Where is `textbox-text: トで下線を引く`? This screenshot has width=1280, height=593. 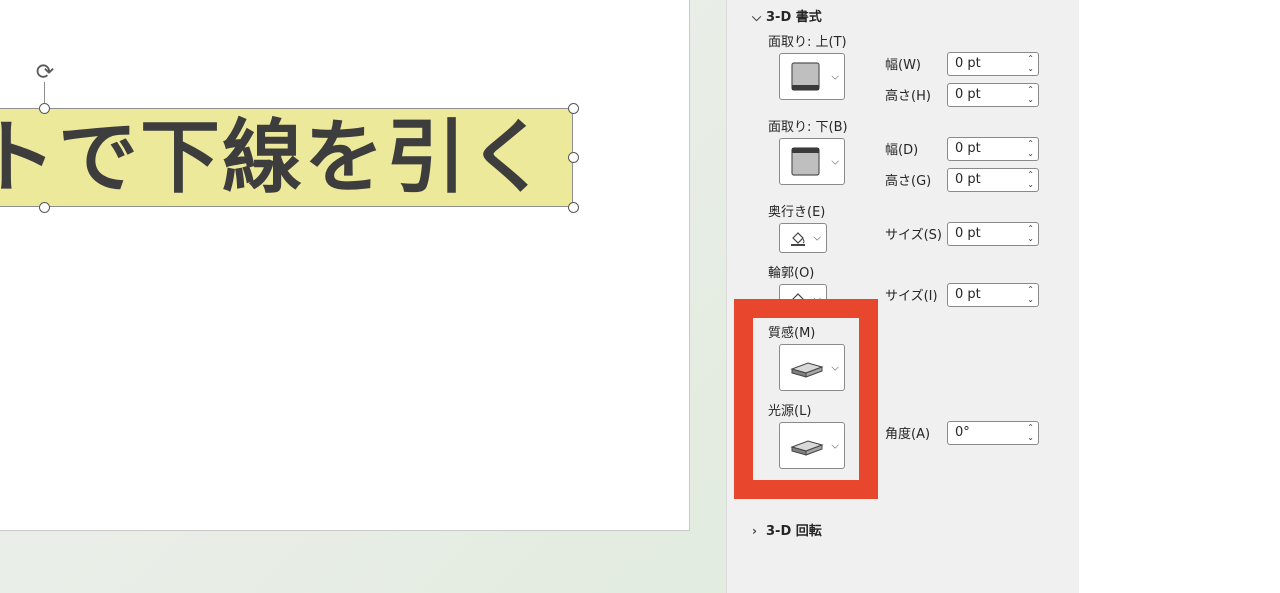
textbox-text: トで下線を引く is located at coordinates (275, 157).